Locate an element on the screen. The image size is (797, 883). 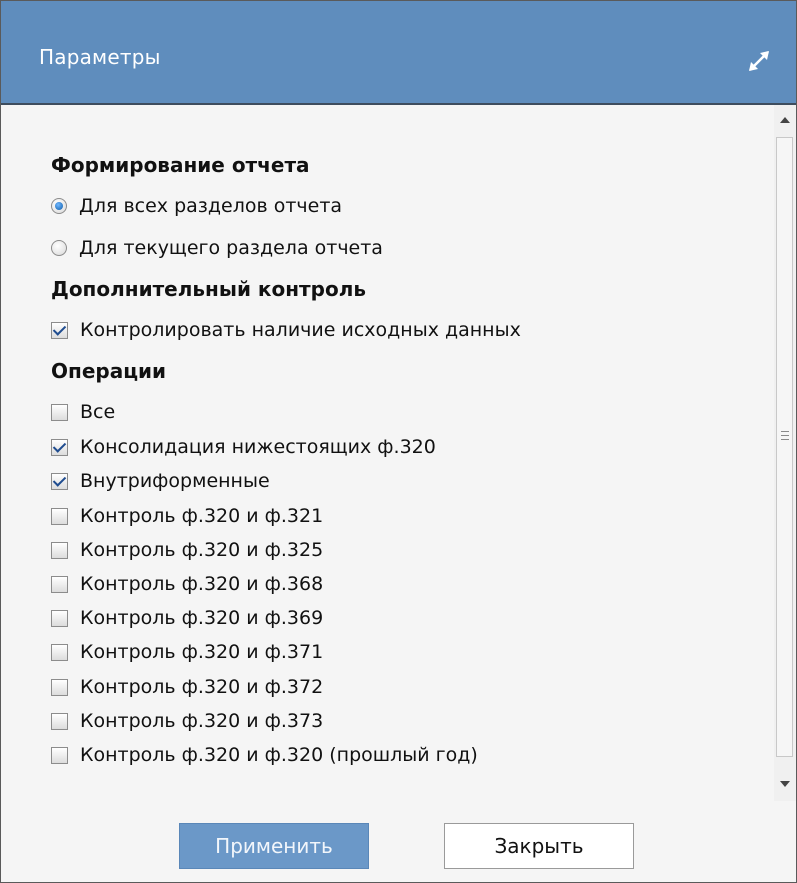
scroll-down-arrow-icon is located at coordinates (785, 784).